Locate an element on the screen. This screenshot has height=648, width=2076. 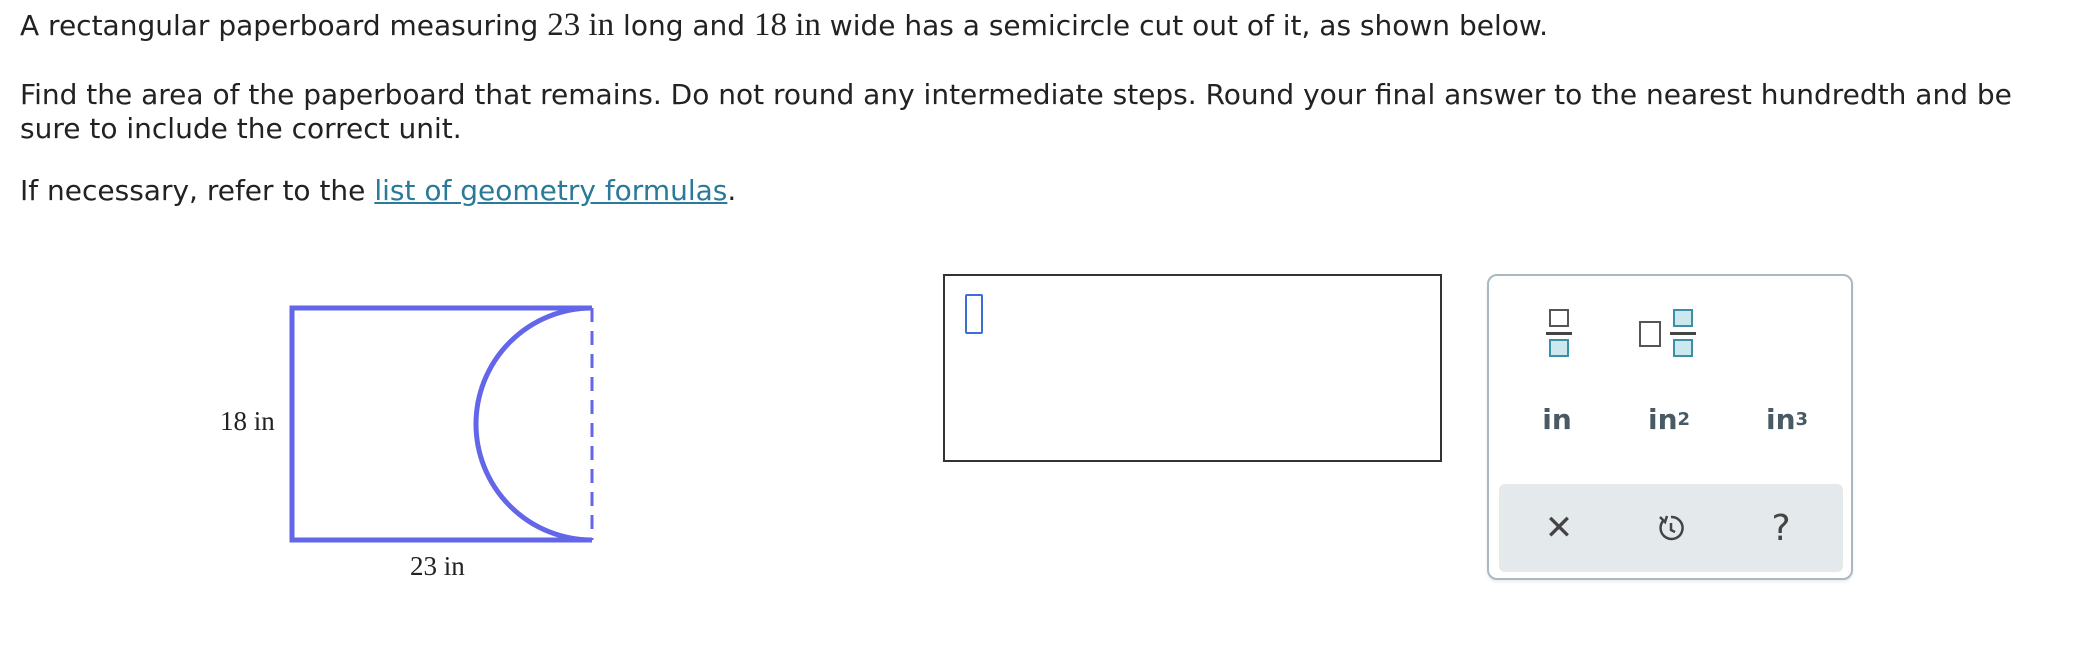
help-button: ? is located at coordinates (1781, 528).